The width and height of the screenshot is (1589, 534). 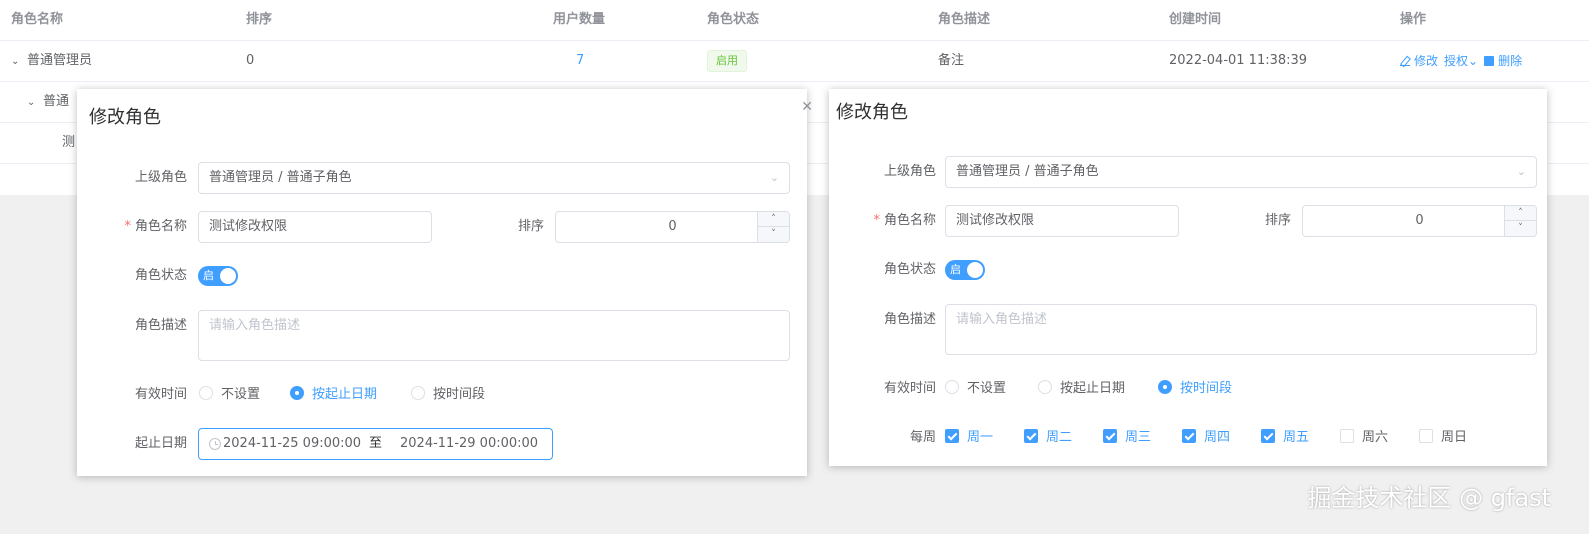 I want to click on checkbox-saturday: 周六, so click(x=1364, y=438).